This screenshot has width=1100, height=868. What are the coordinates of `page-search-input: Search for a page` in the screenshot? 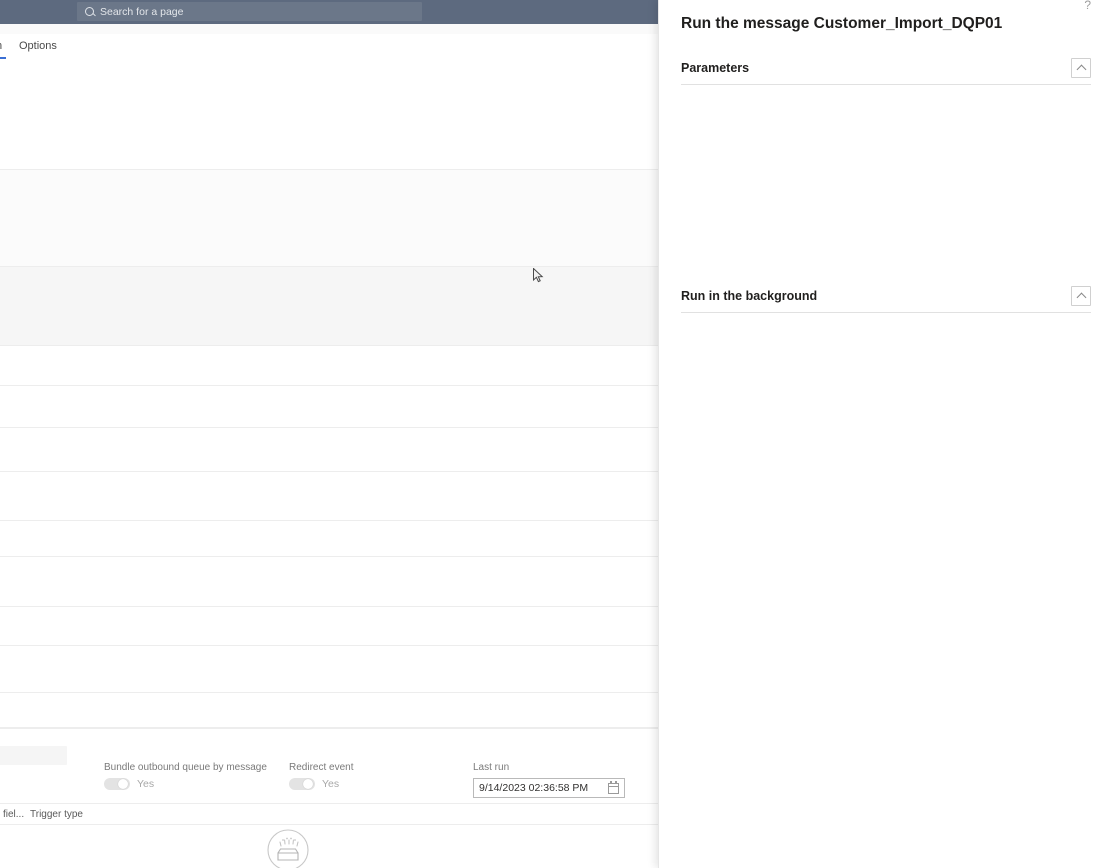 It's located at (249, 11).